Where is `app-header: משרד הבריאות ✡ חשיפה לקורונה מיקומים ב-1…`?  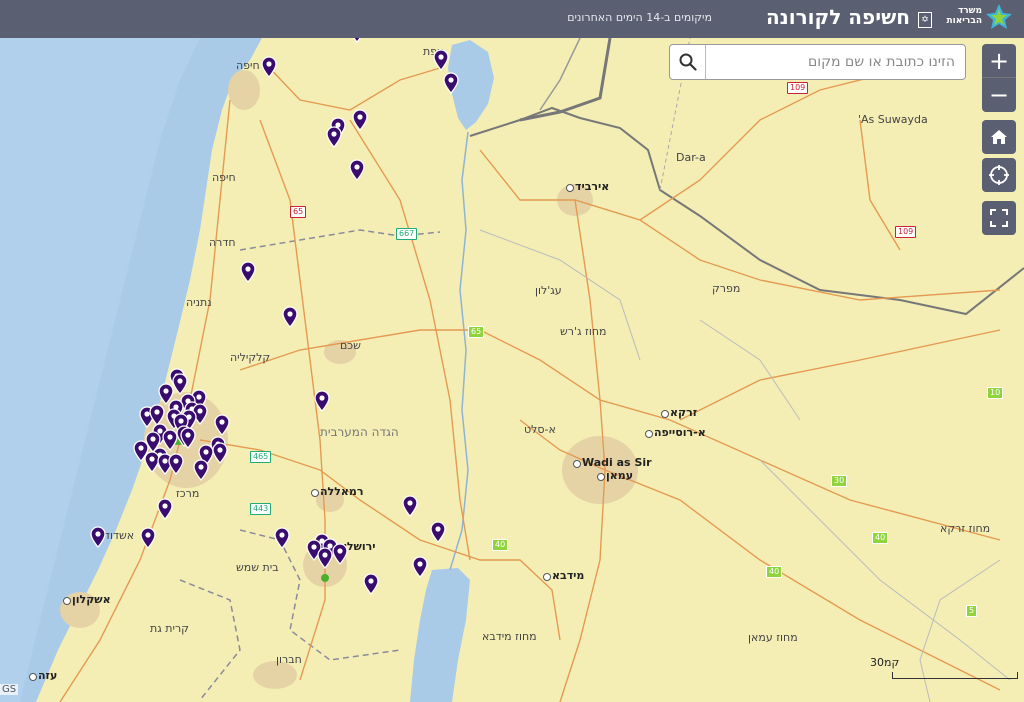 app-header: משרד הבריאות ✡ חשיפה לקורונה מיקומים ב-1… is located at coordinates (512, 19).